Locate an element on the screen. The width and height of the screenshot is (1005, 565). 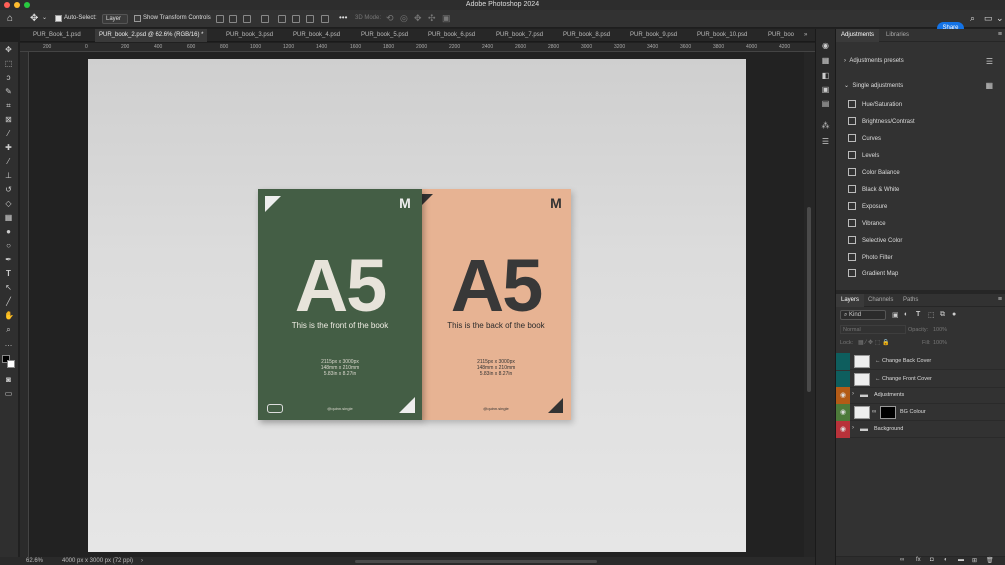
align-bottom-icon is located at coordinates (310, 19).